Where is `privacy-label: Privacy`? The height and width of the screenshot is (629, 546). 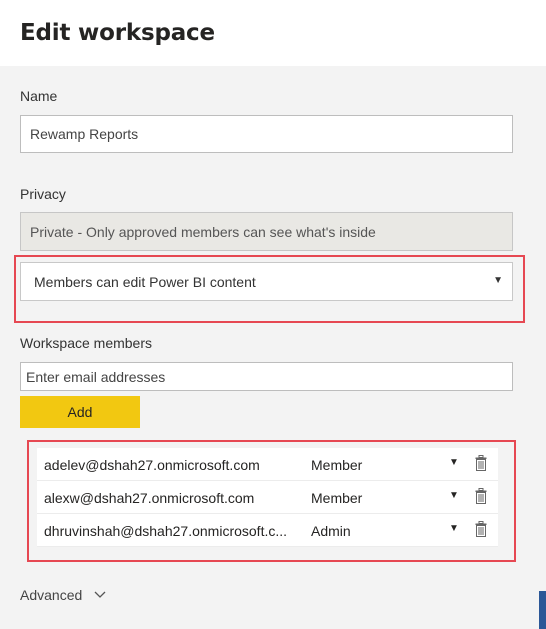 privacy-label: Privacy is located at coordinates (43, 194).